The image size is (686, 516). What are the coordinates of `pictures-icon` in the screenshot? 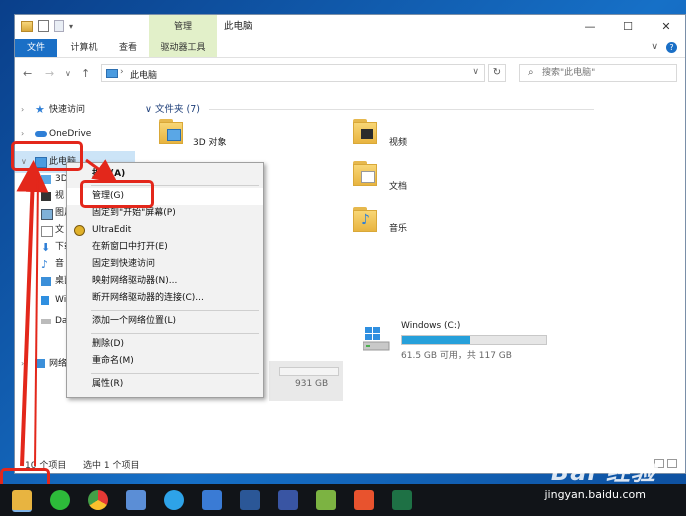 It's located at (47, 214).